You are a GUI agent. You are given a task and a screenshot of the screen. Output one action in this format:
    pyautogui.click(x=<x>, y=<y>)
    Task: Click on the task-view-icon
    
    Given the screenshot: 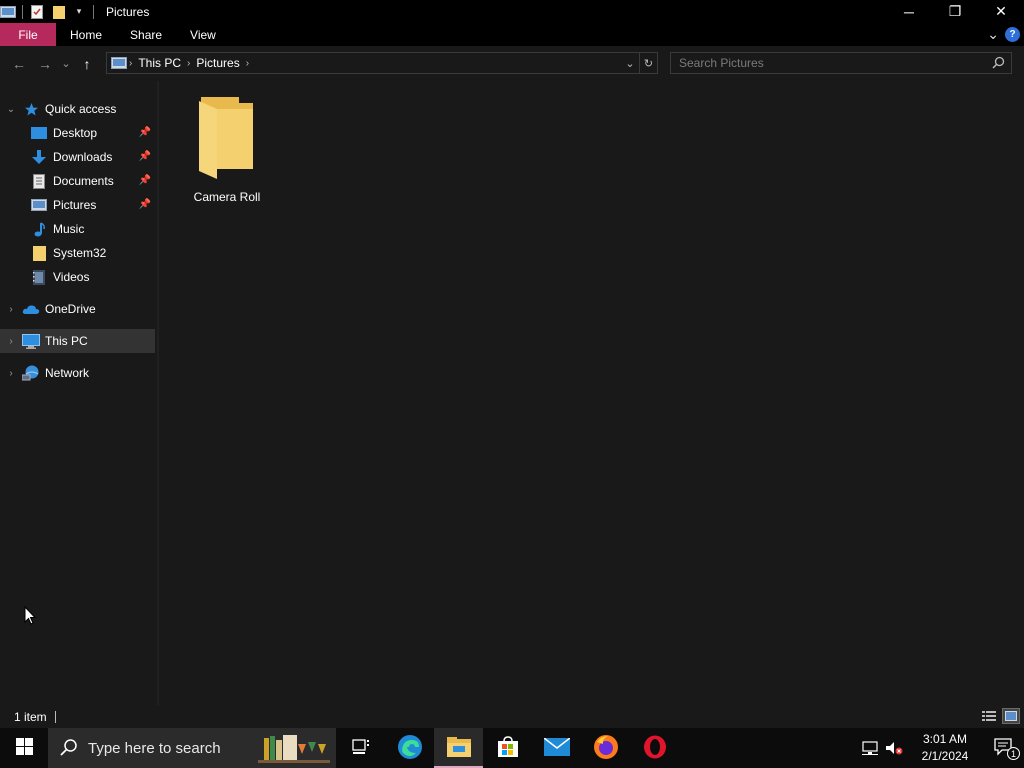 What is the action you would take?
    pyautogui.click(x=360, y=748)
    